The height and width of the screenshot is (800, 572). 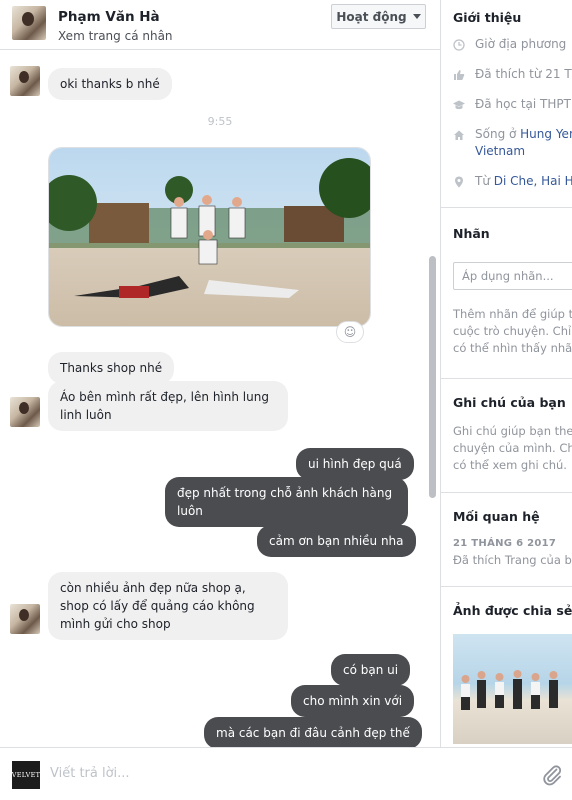 What do you see at coordinates (110, 84) in the screenshot?
I see `message-incoming: oki thanks b nhé` at bounding box center [110, 84].